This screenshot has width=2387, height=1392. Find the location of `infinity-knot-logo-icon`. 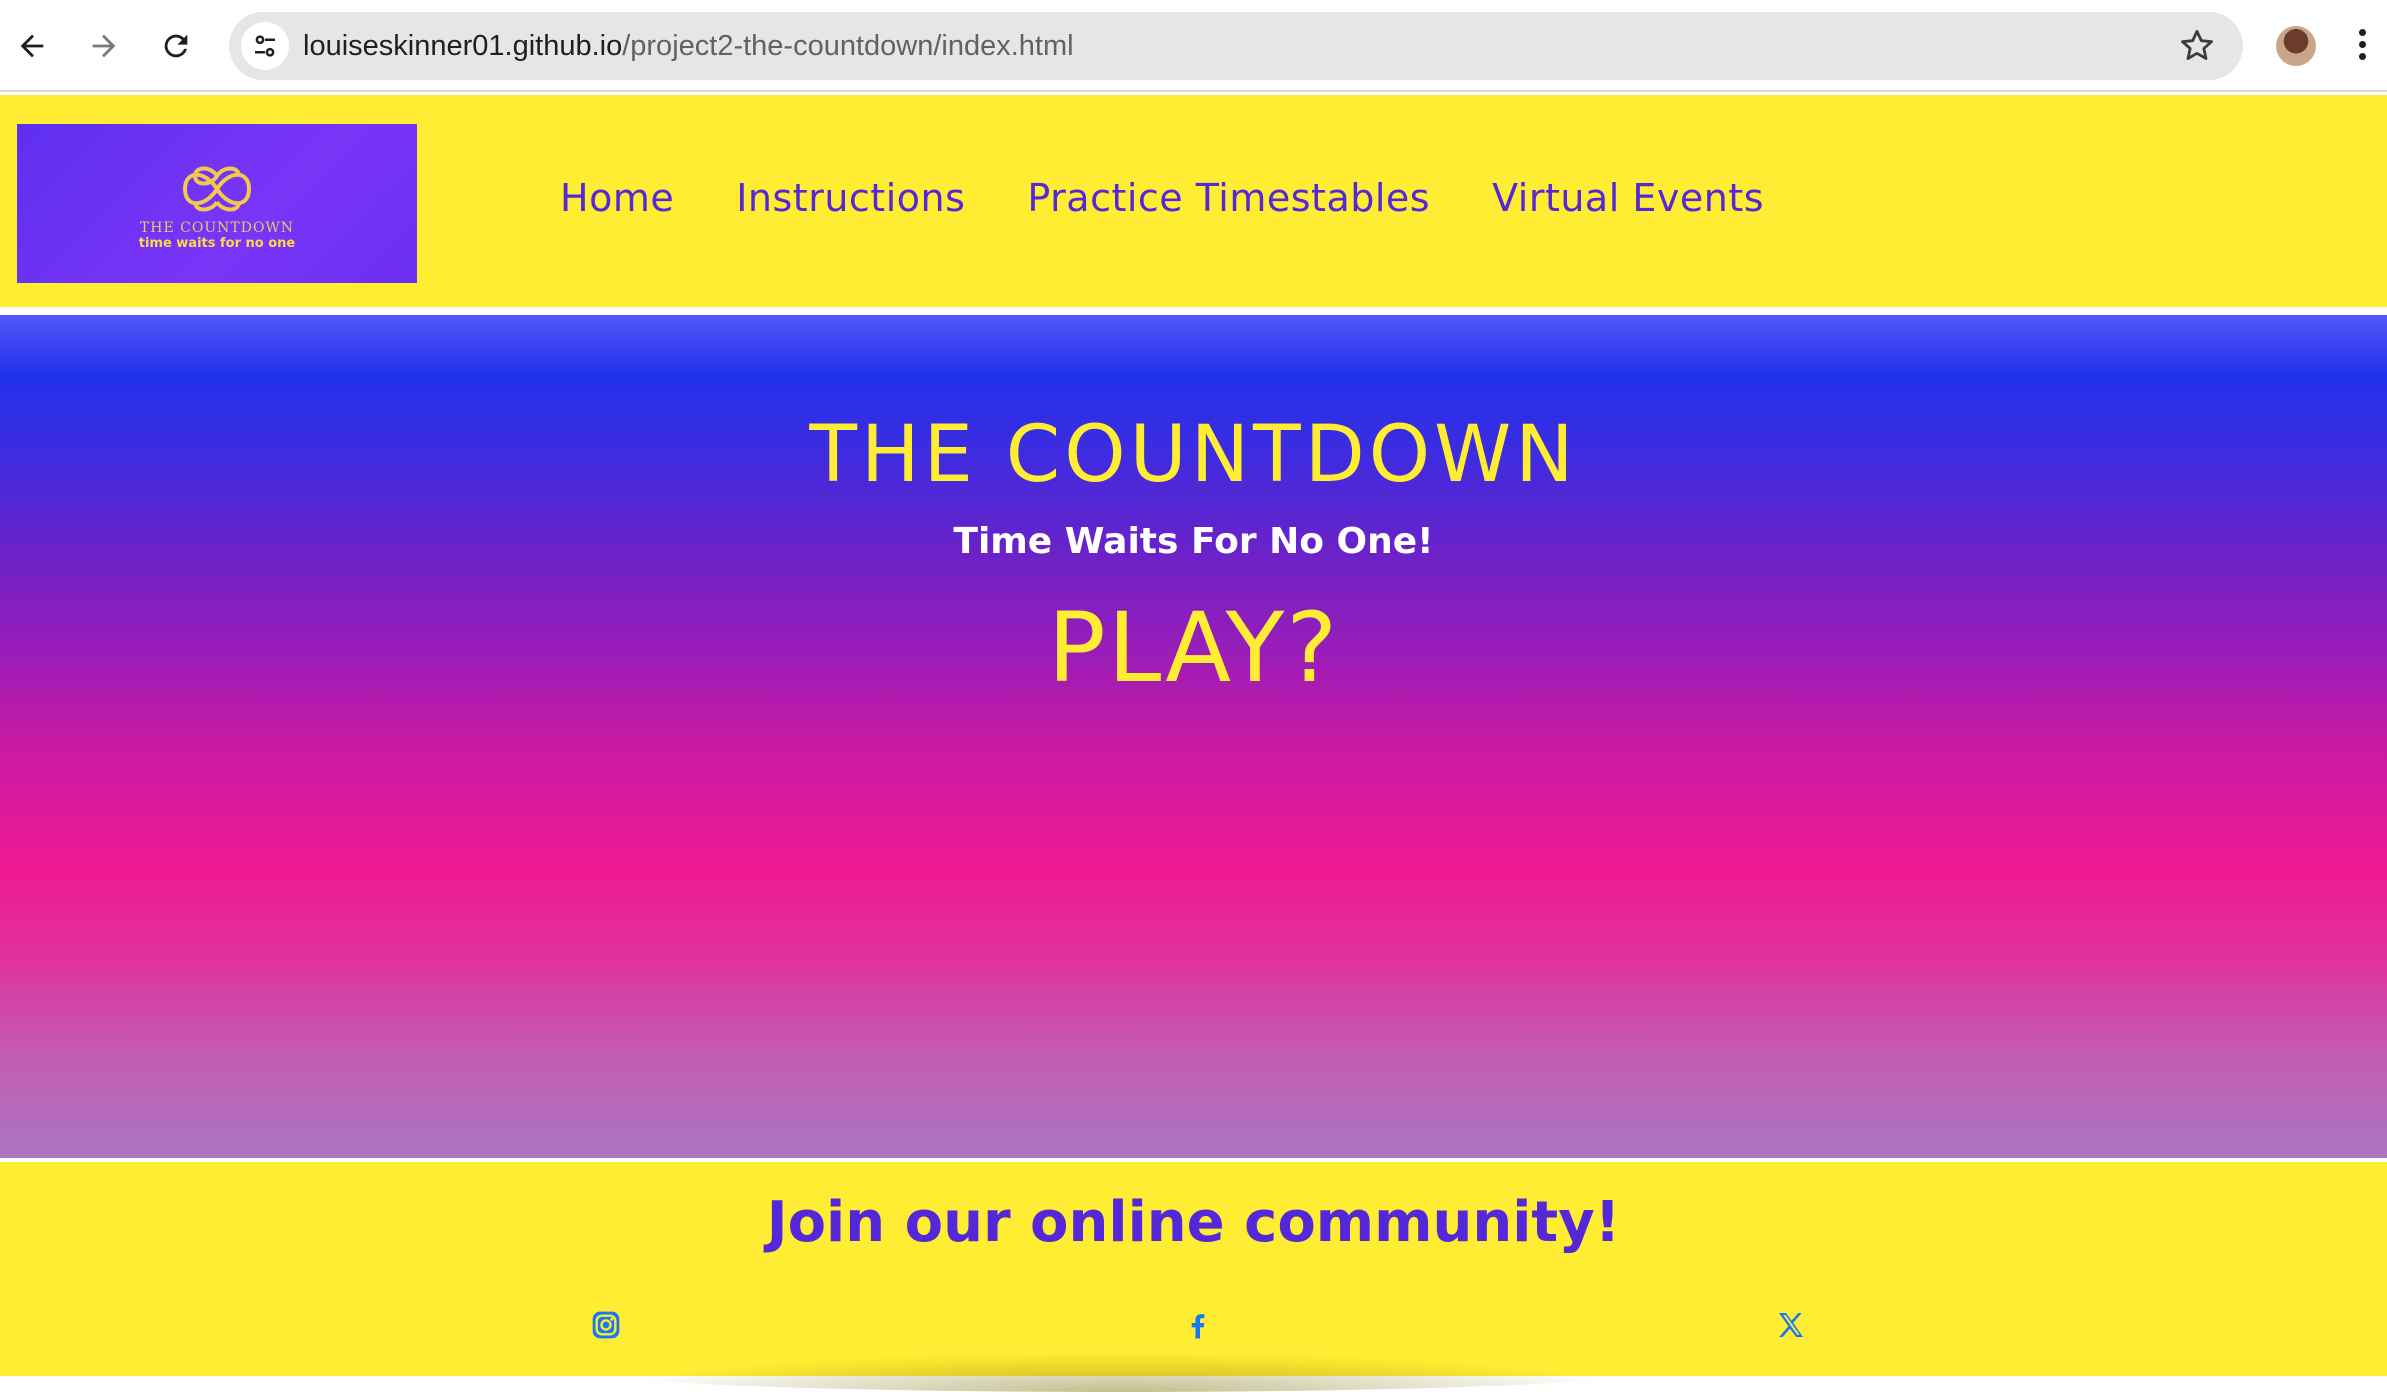

infinity-knot-logo-icon is located at coordinates (217, 189).